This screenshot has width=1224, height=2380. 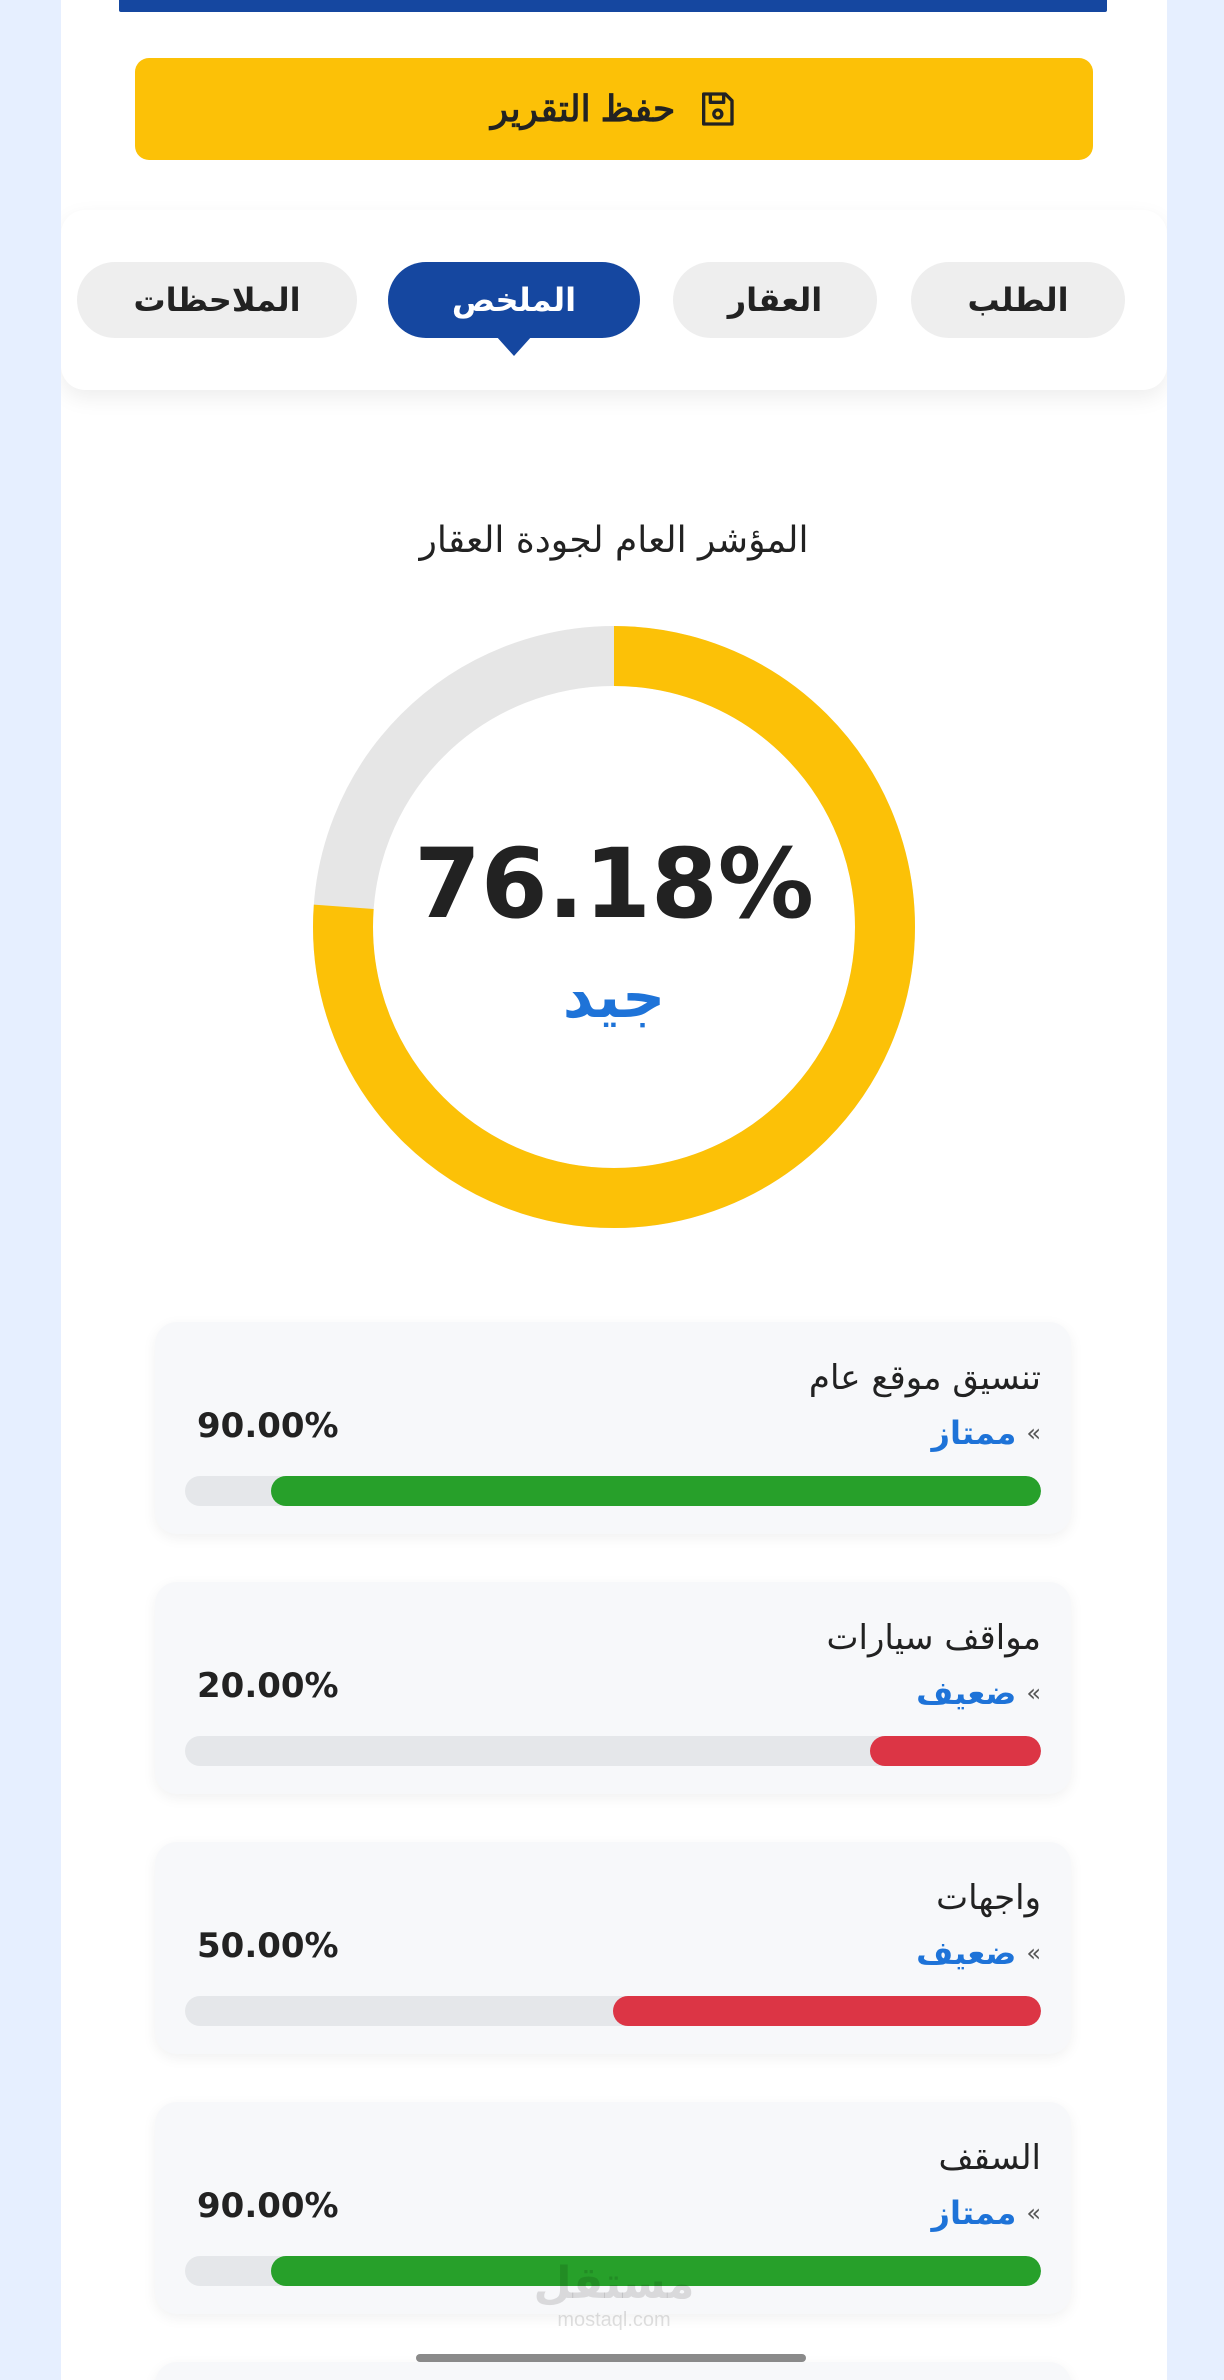 What do you see at coordinates (514, 309) in the screenshot?
I see `tab-summary: الملخص` at bounding box center [514, 309].